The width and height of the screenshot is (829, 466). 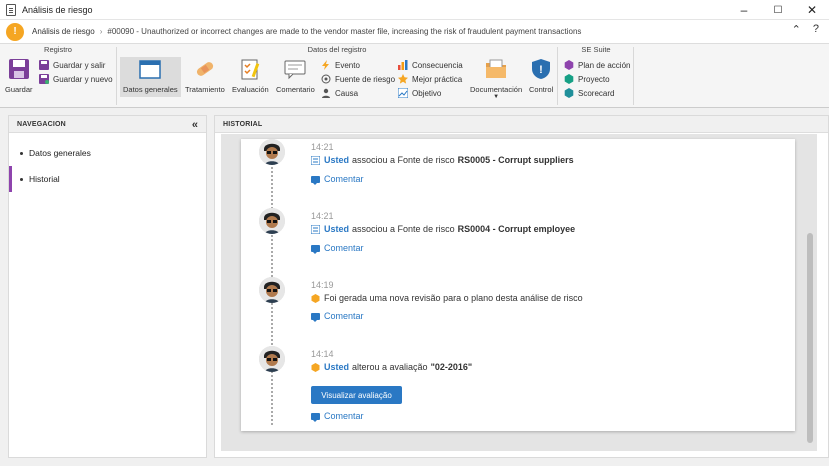 What do you see at coordinates (326, 93) in the screenshot?
I see `person-icon` at bounding box center [326, 93].